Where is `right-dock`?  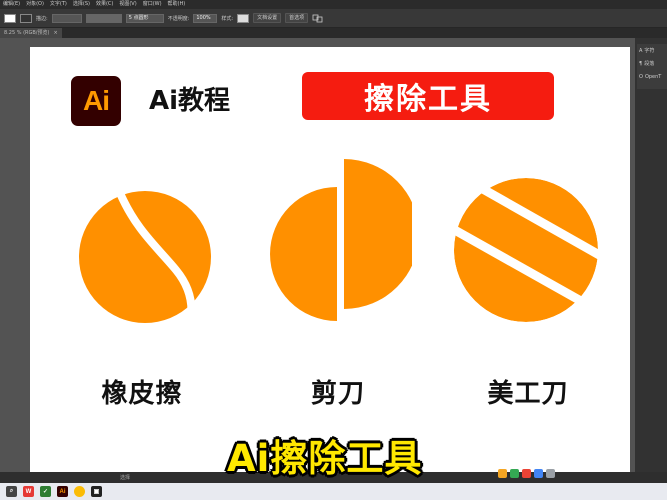
right-dock is located at coordinates (651, 255).